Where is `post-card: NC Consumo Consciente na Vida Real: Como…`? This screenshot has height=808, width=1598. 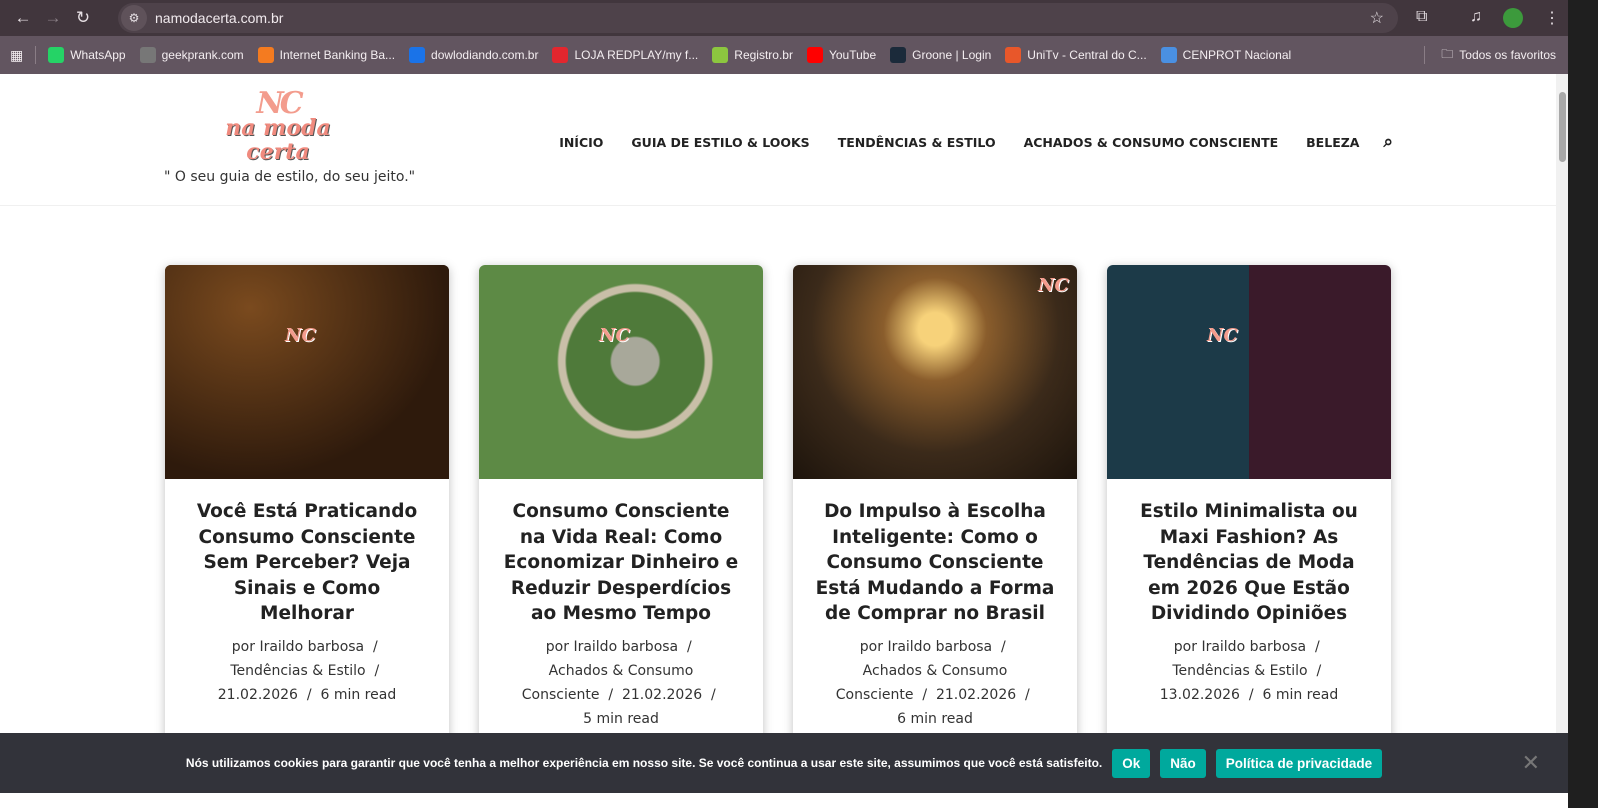 post-card: NC Consumo Consciente na Vida Real: Como… is located at coordinates (621, 515).